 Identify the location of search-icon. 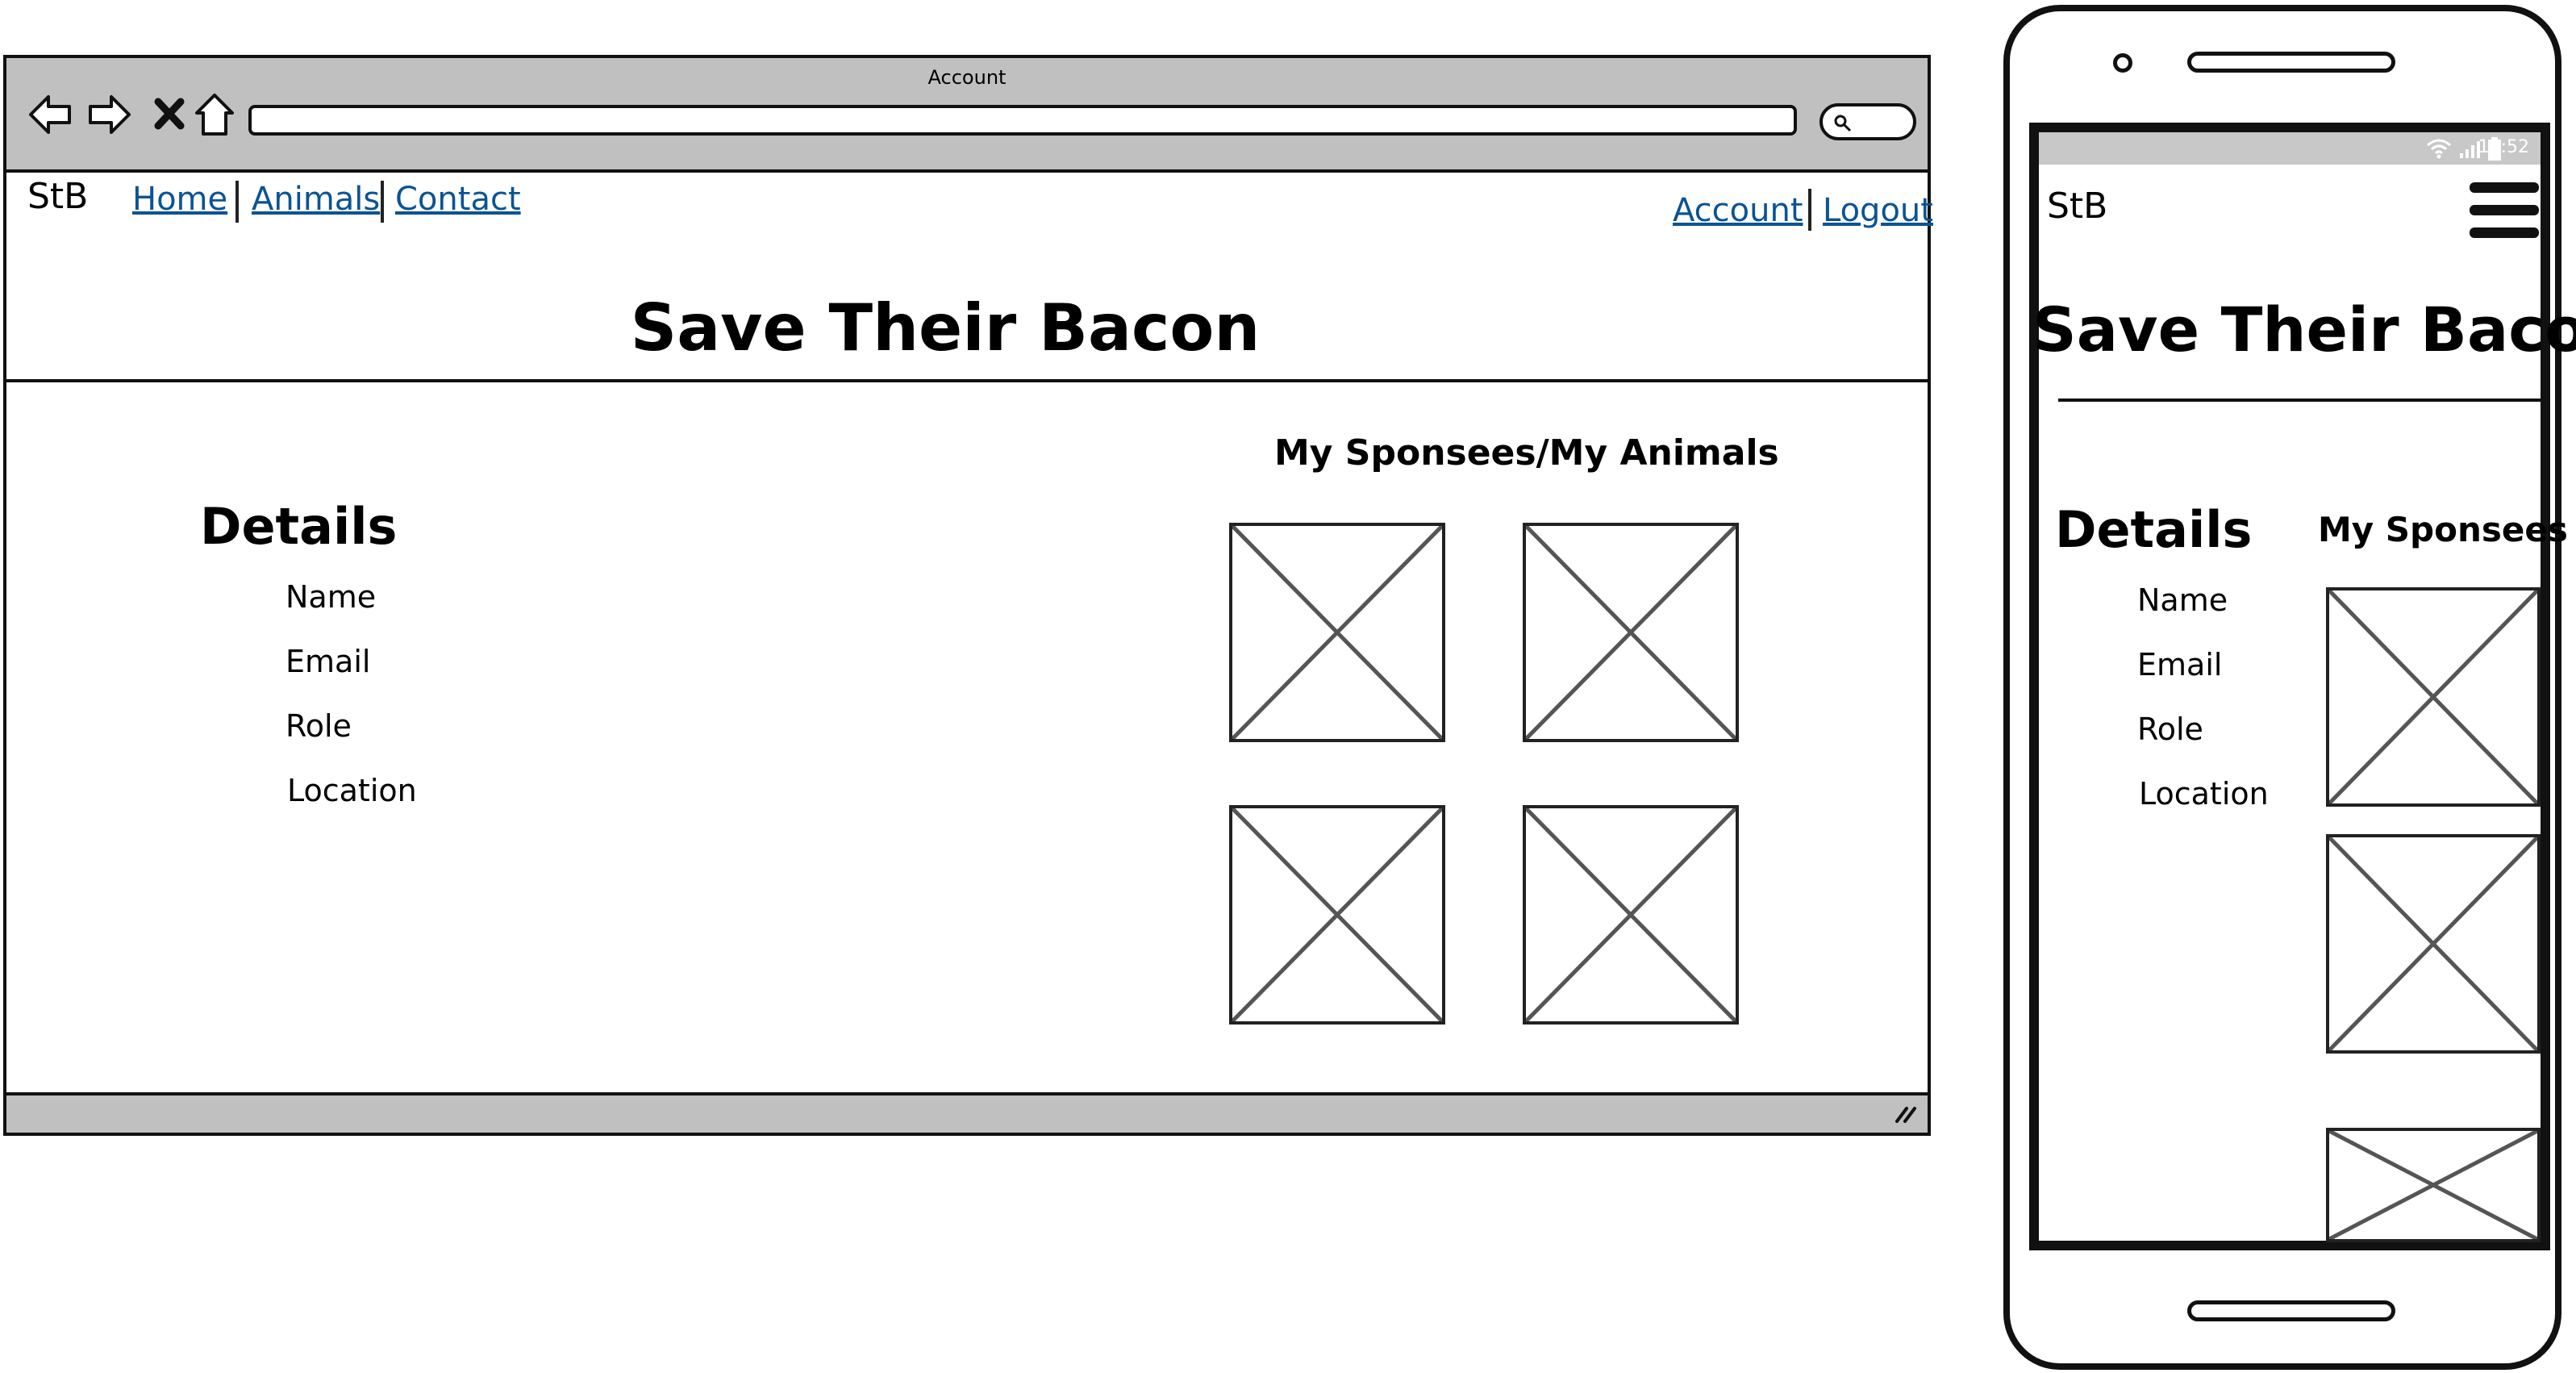
(1843, 123).